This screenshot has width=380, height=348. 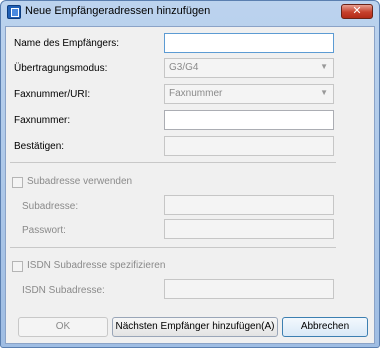 What do you see at coordinates (50, 206) in the screenshot?
I see `subaddress-label: Subadresse:` at bounding box center [50, 206].